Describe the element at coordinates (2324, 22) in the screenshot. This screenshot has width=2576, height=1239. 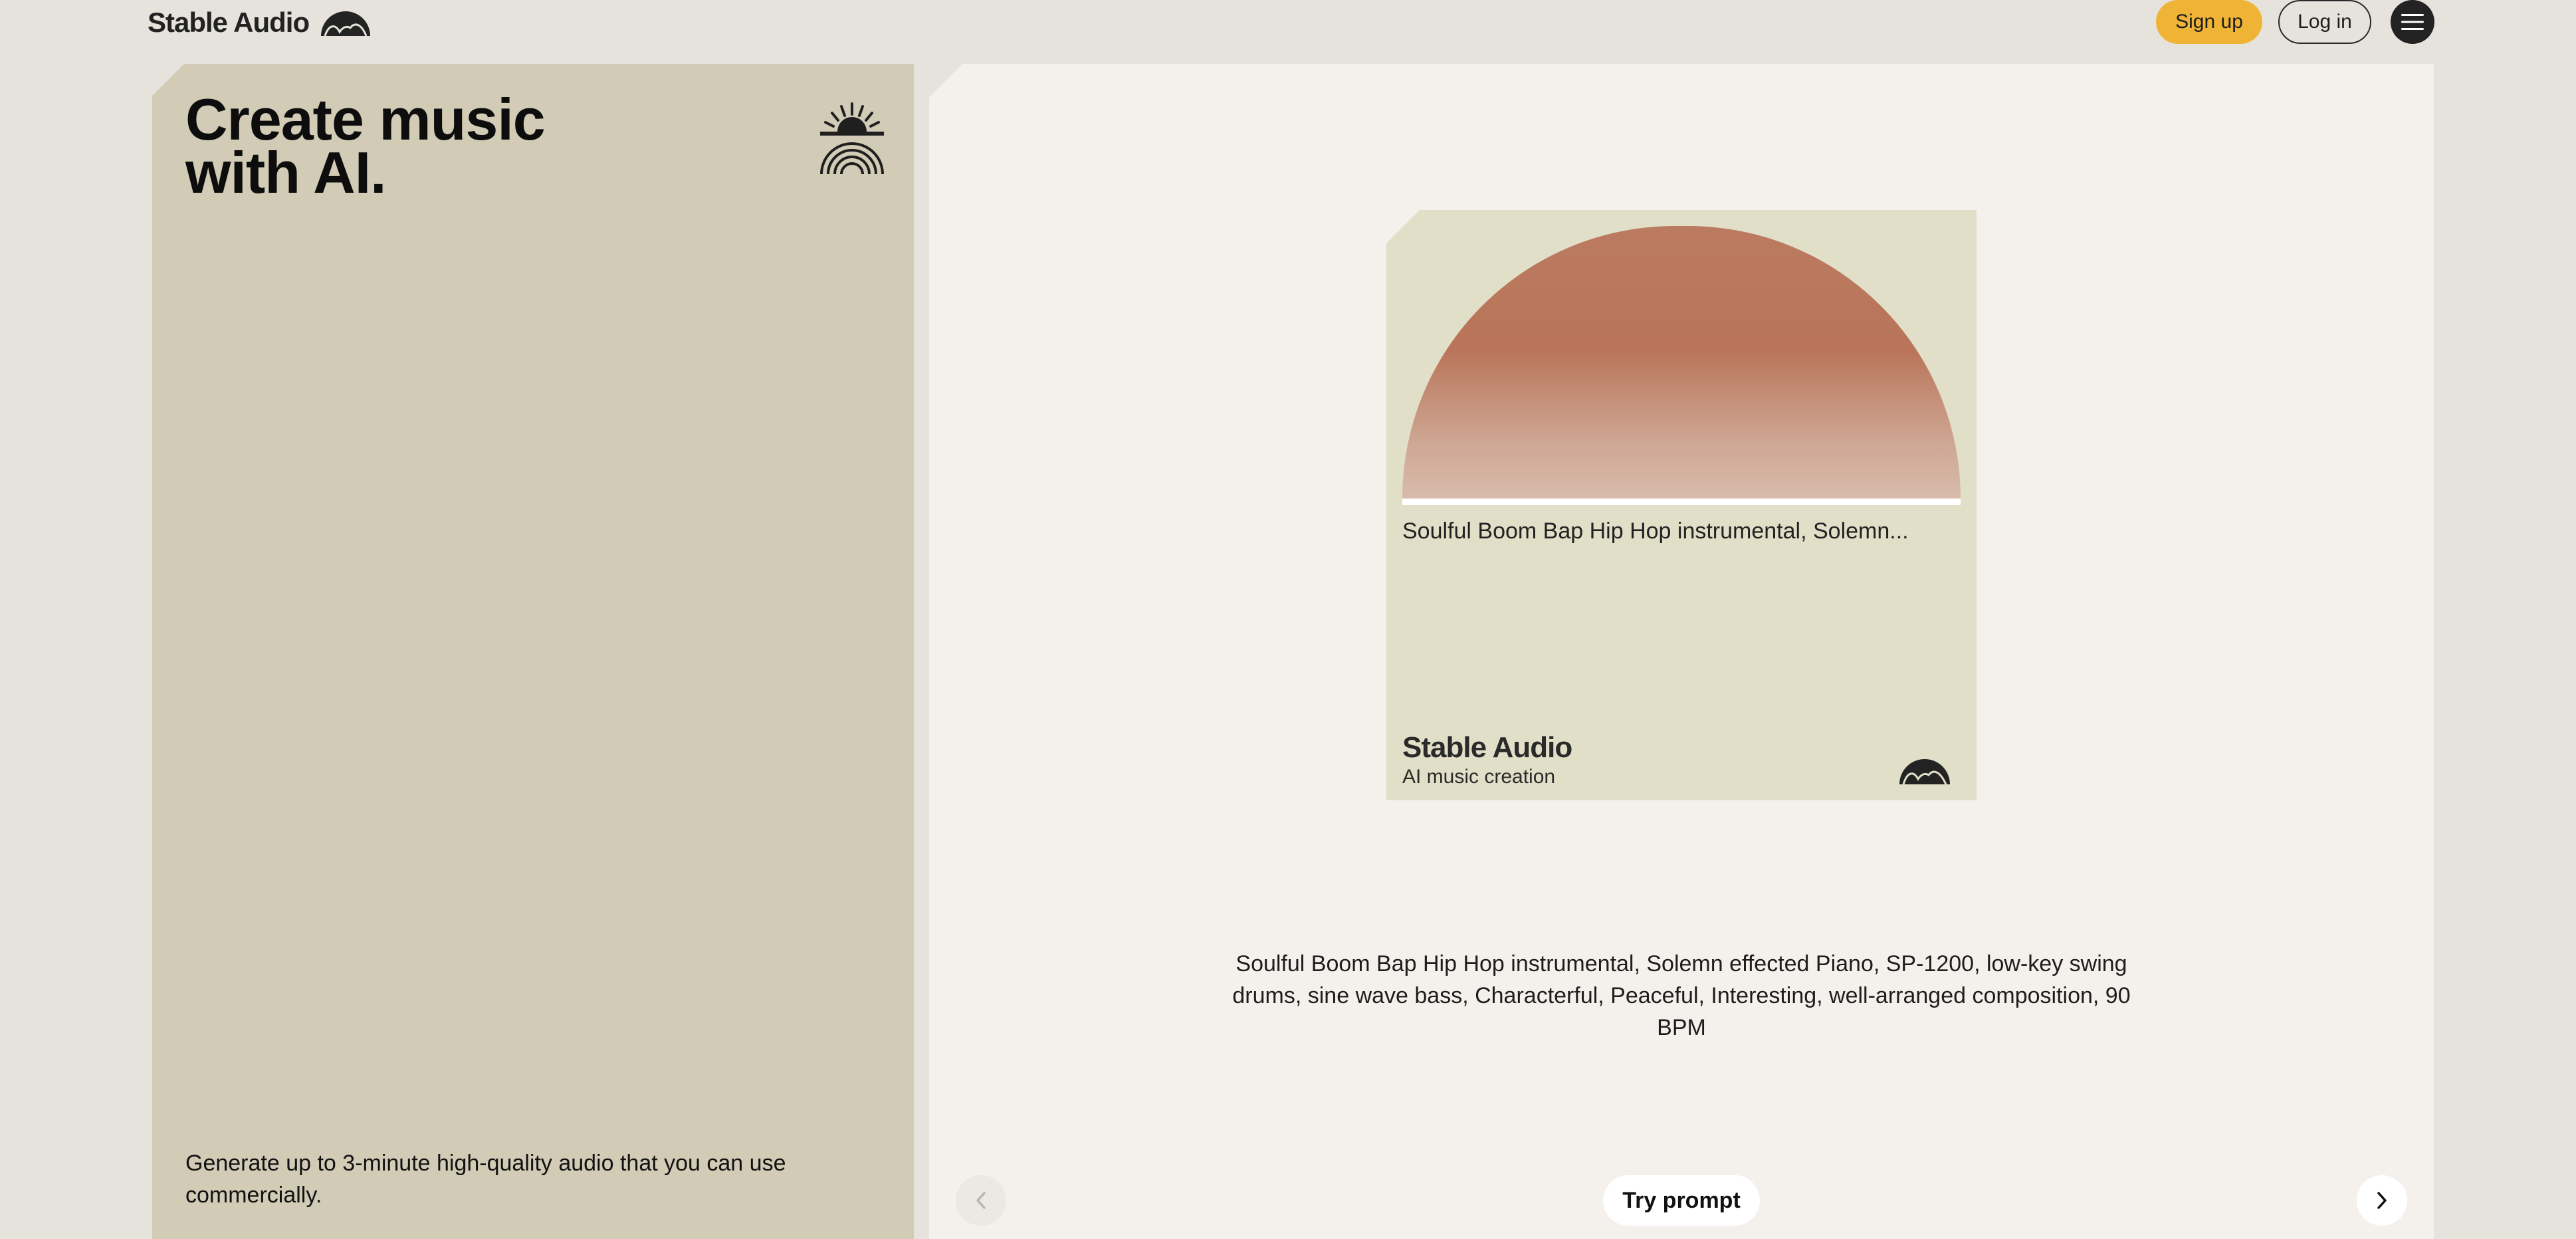
I see `log-in-button: Log in` at that location.